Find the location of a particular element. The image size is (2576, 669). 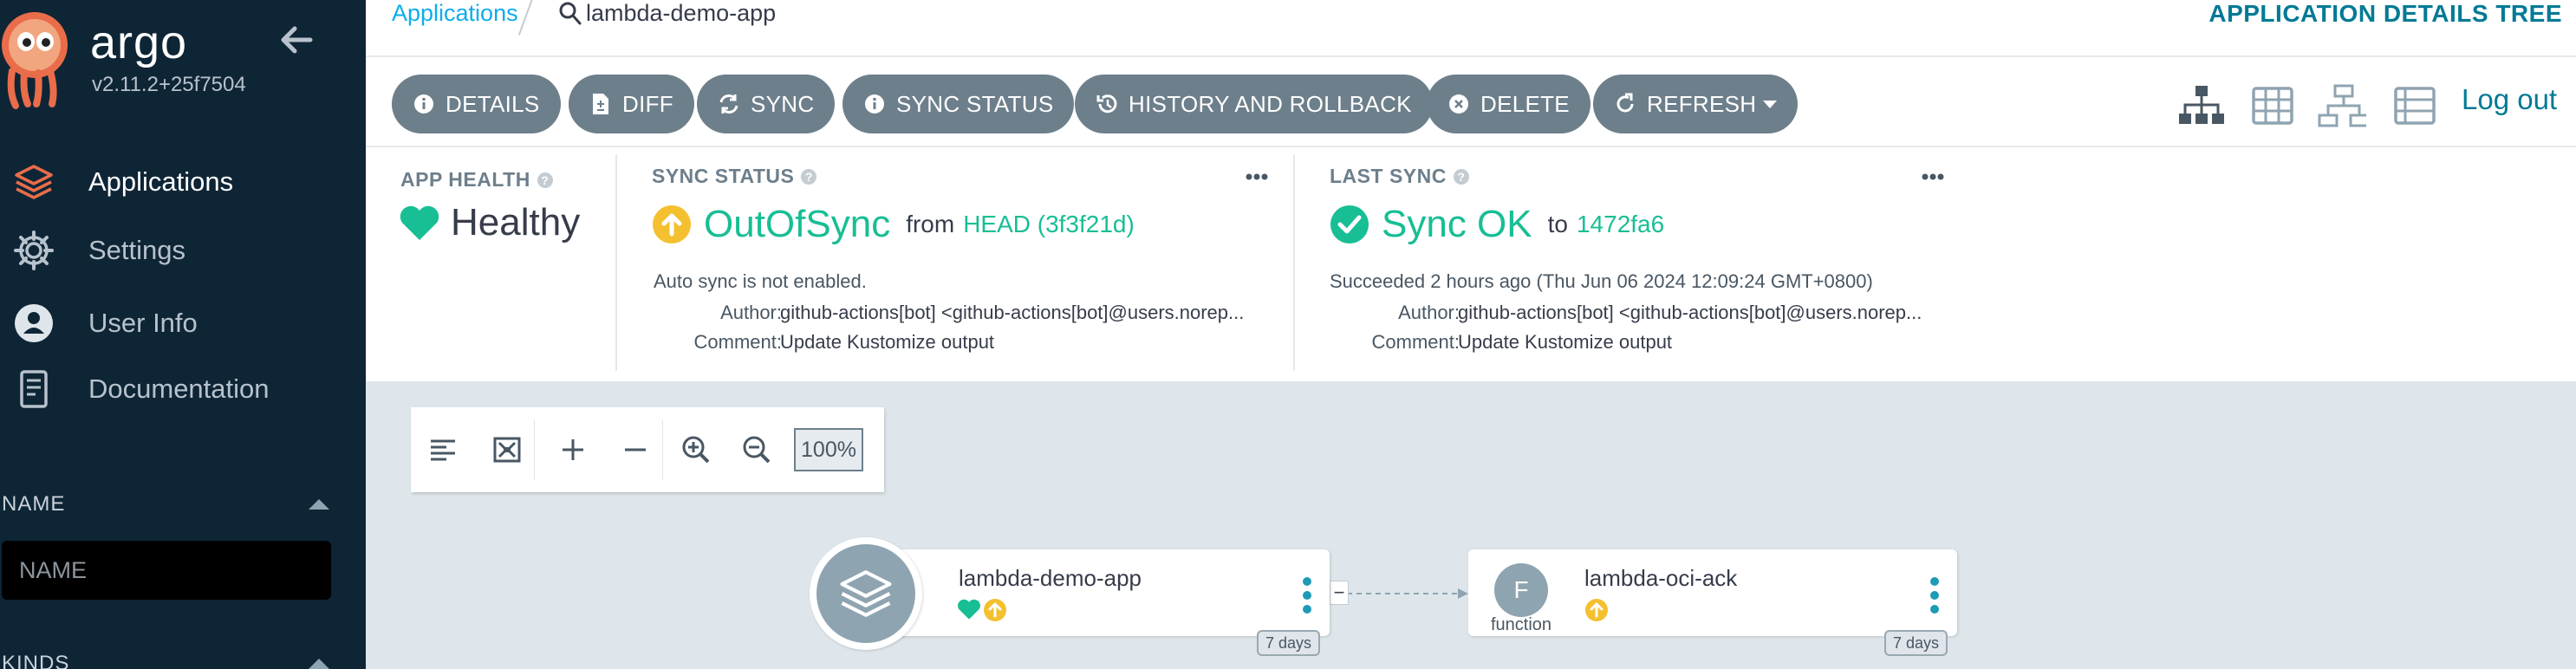

sync-button: SYNC is located at coordinates (766, 104).